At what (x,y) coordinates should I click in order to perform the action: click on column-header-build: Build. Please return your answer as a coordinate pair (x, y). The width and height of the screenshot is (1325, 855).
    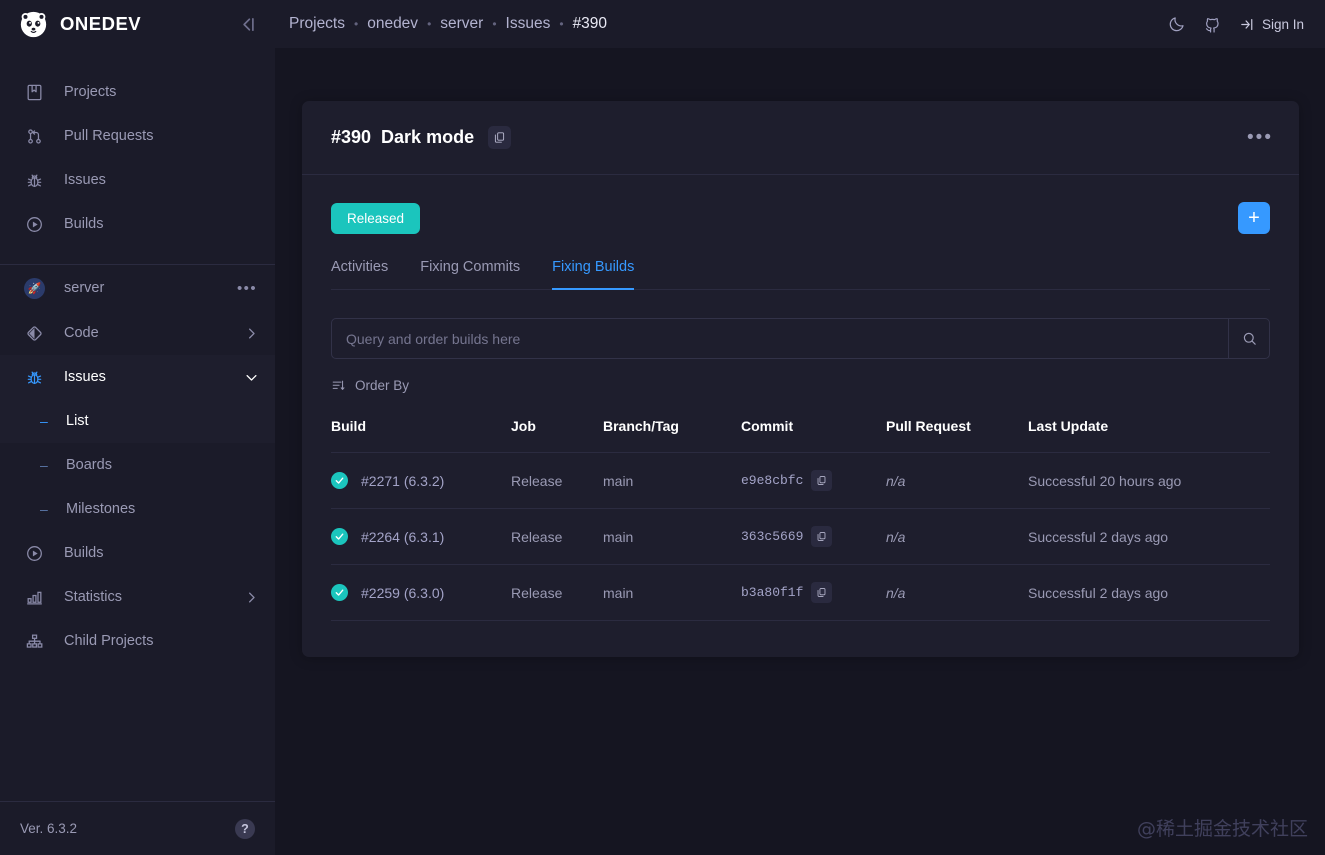
    Looking at the image, I should click on (421, 435).